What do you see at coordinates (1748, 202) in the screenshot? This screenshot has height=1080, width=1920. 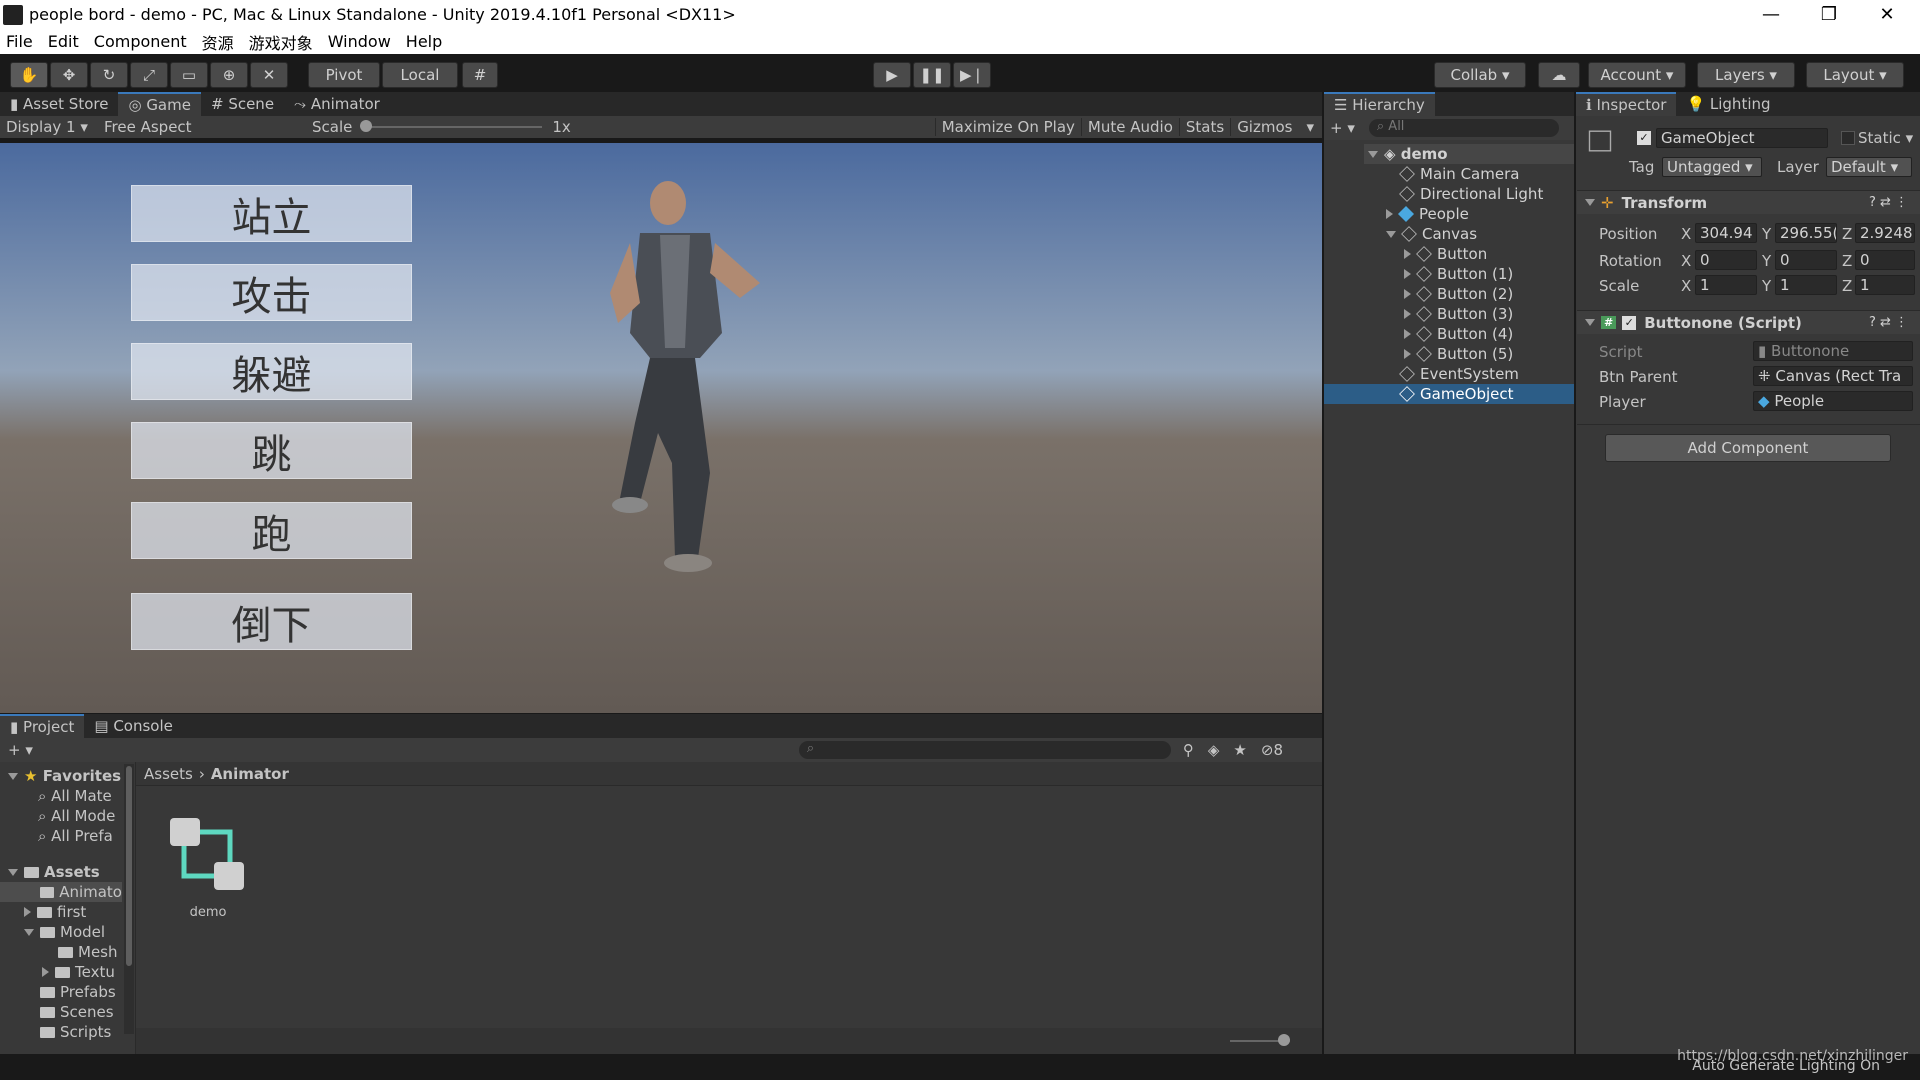 I see `transform-header: ✛ Transform ? ⇄ ⋮` at bounding box center [1748, 202].